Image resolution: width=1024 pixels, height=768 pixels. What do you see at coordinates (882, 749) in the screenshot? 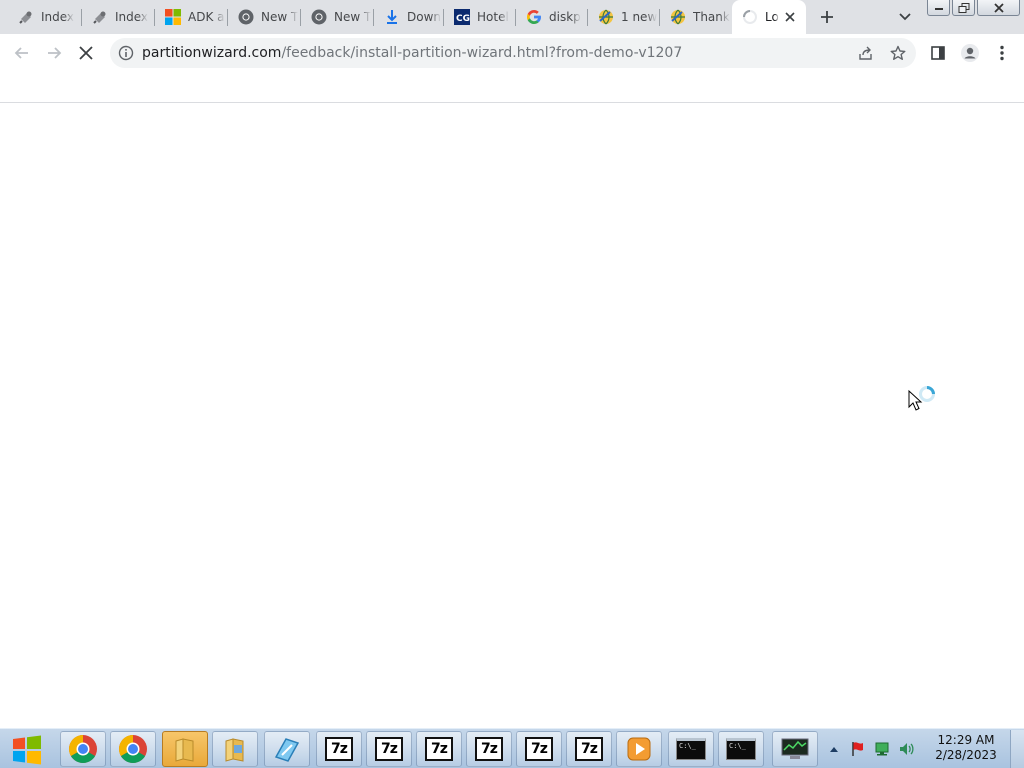
I see `network-icon` at bounding box center [882, 749].